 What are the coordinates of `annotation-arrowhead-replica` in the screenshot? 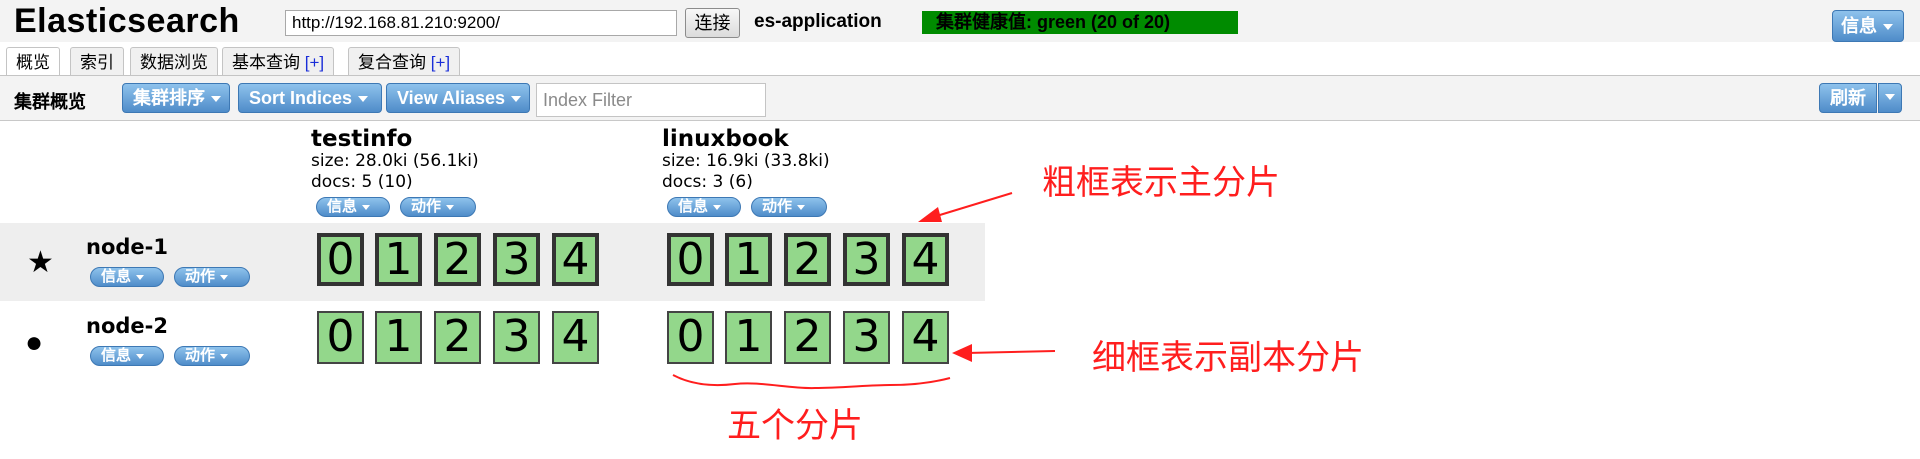 It's located at (962, 353).